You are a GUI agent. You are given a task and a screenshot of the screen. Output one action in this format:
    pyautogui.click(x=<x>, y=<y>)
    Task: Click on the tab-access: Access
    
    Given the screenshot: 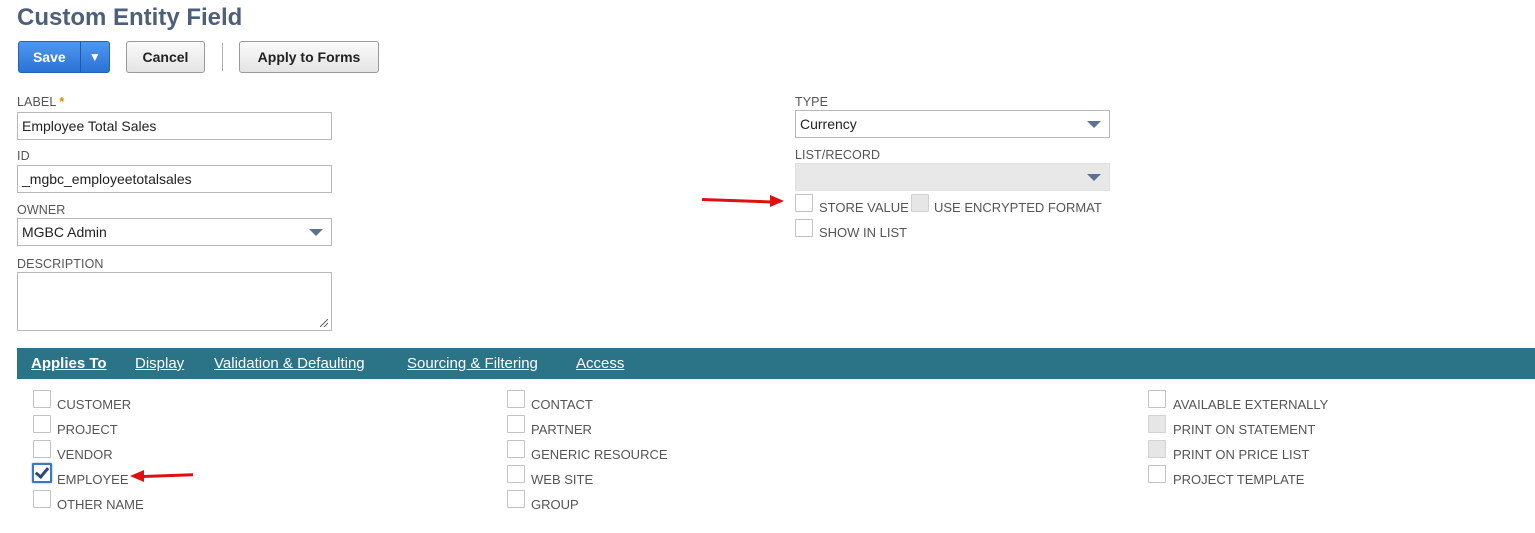 What is the action you would take?
    pyautogui.click(x=600, y=363)
    